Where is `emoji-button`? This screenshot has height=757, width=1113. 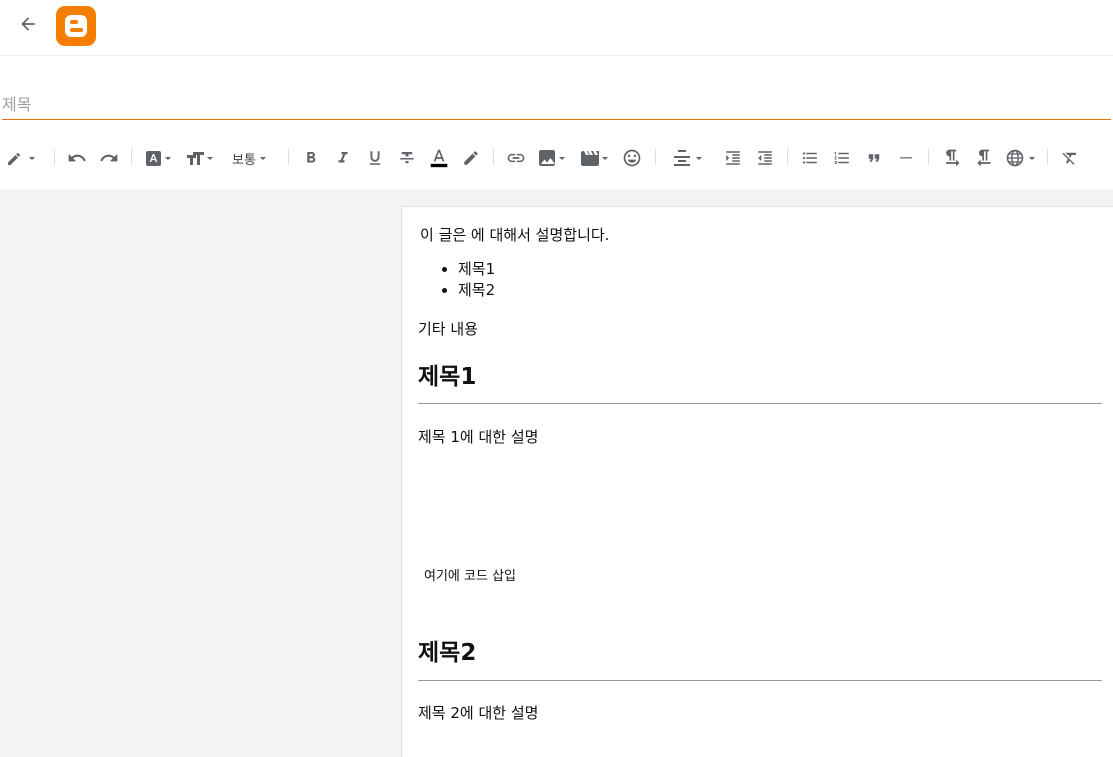 emoji-button is located at coordinates (632, 158).